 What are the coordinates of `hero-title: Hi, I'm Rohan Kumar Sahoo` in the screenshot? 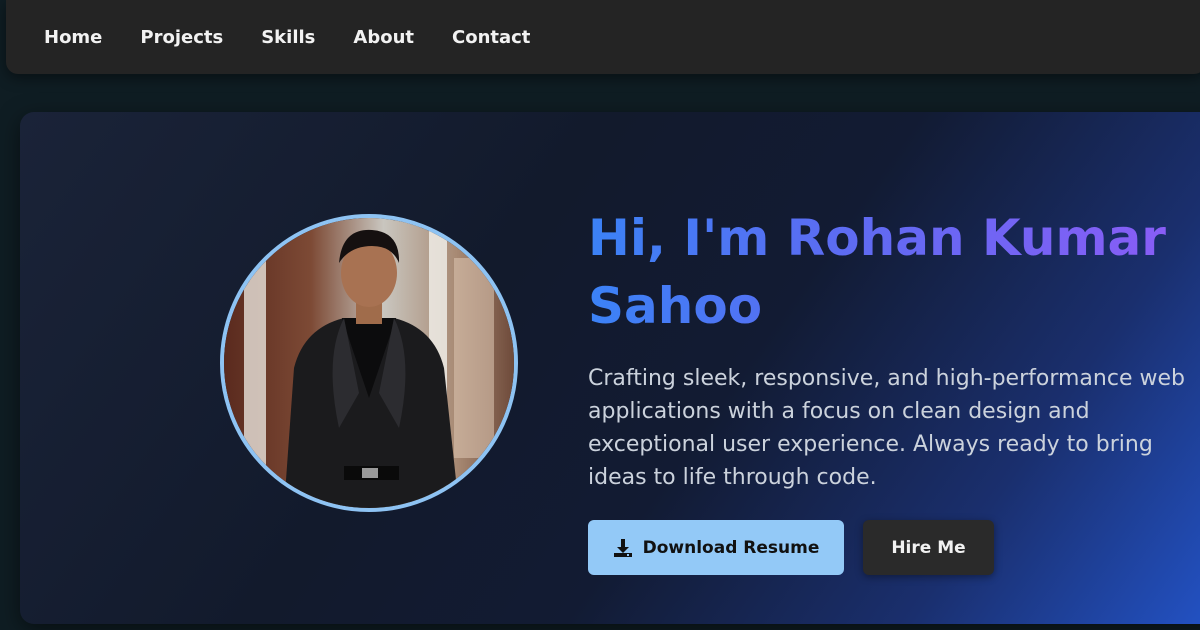 It's located at (888, 272).